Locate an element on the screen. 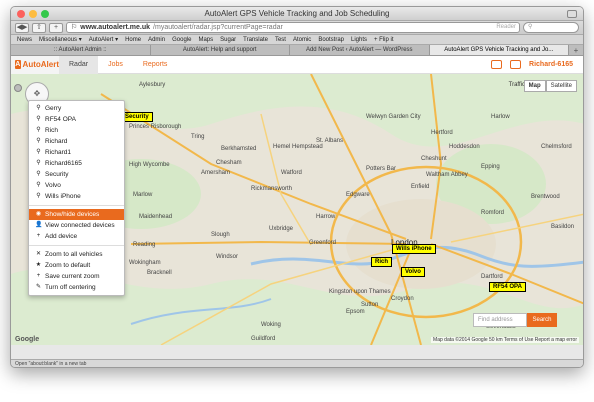 The width and height of the screenshot is (594, 402). search-button: Search is located at coordinates (542, 320).